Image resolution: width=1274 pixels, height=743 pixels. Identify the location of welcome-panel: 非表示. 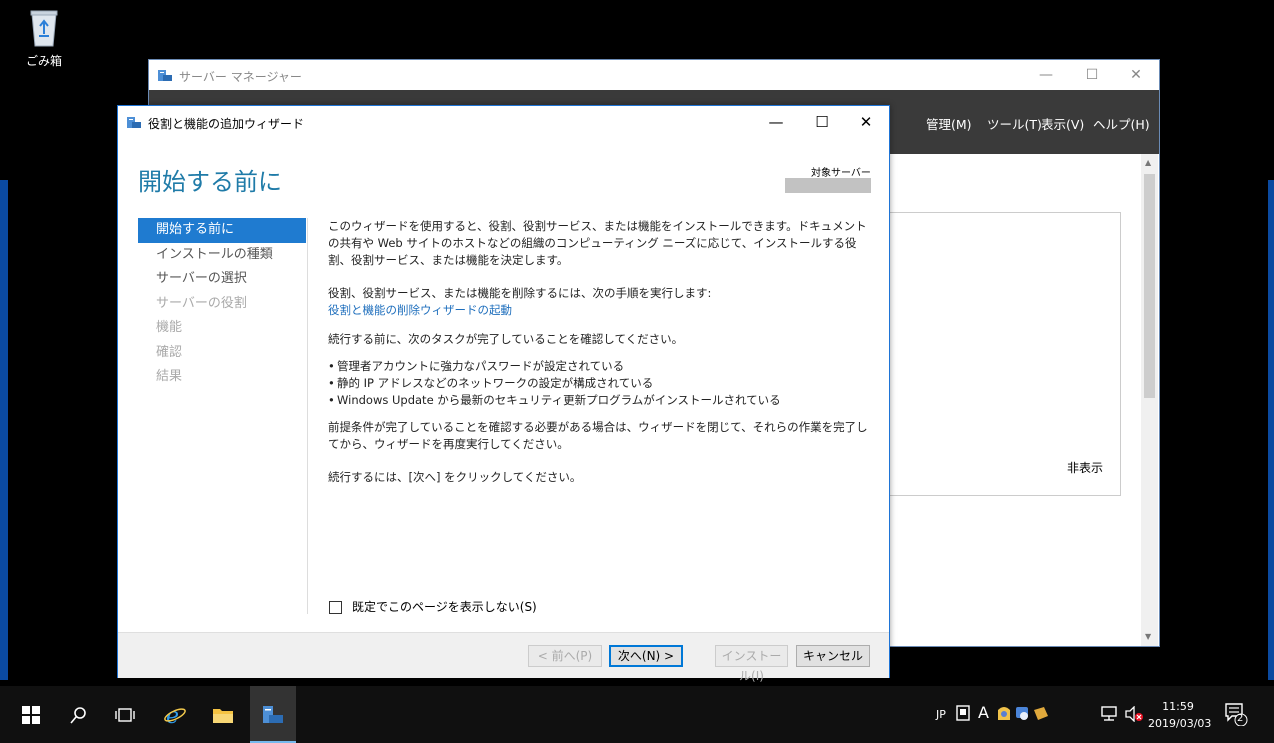
(1005, 354).